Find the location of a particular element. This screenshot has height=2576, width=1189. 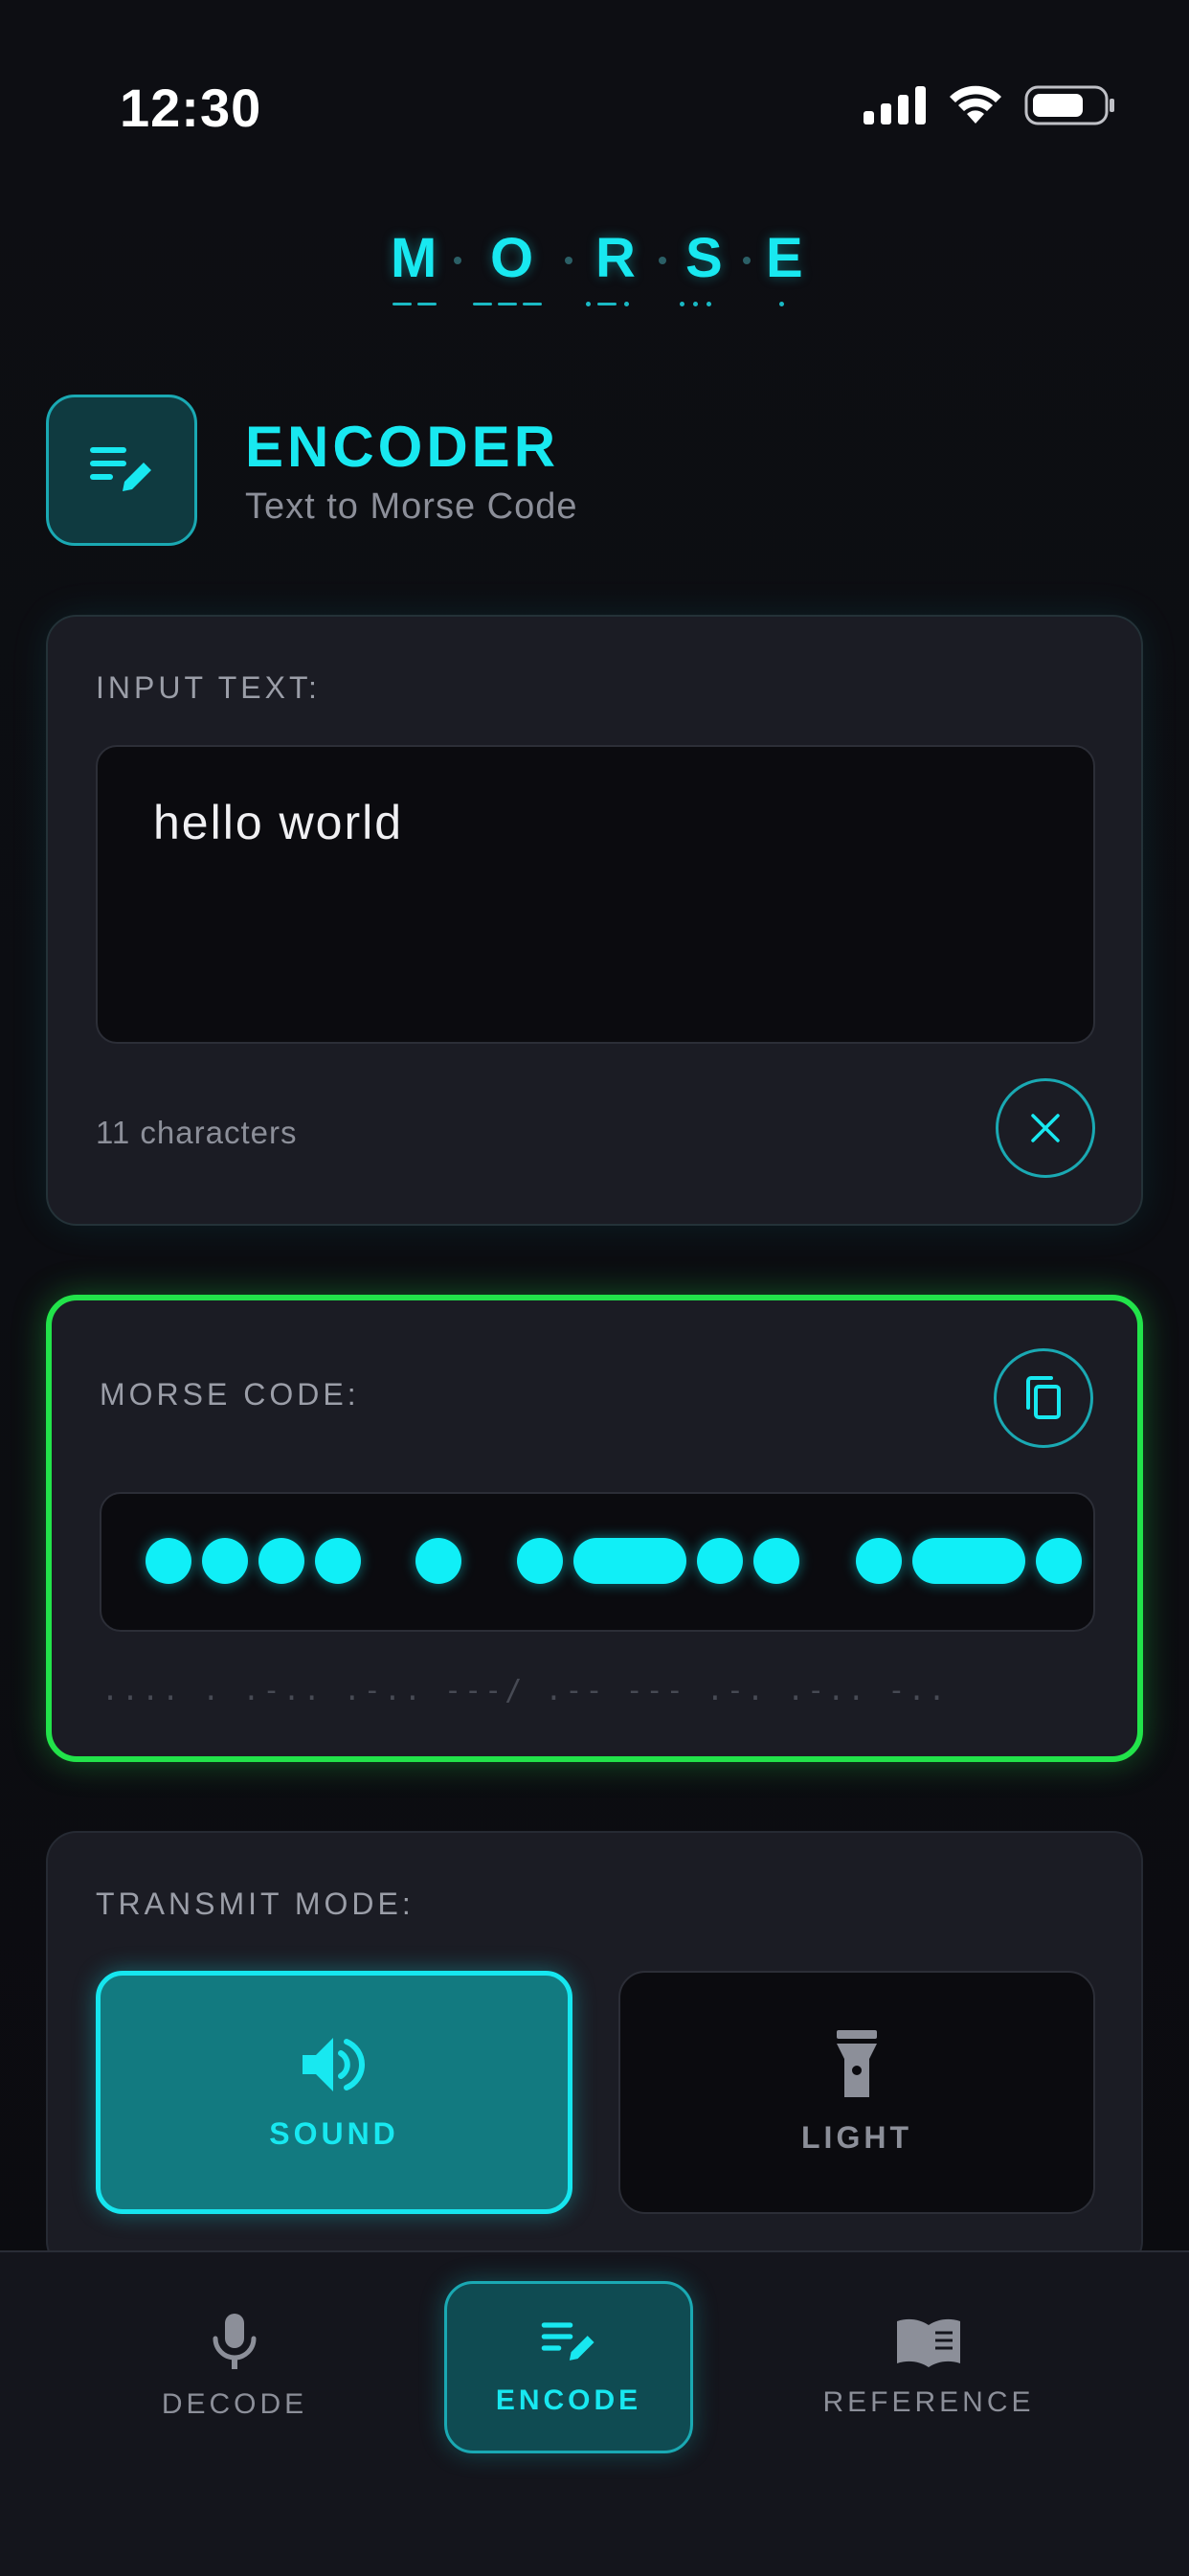

page-subtitle: Text to Morse Code is located at coordinates (411, 506).